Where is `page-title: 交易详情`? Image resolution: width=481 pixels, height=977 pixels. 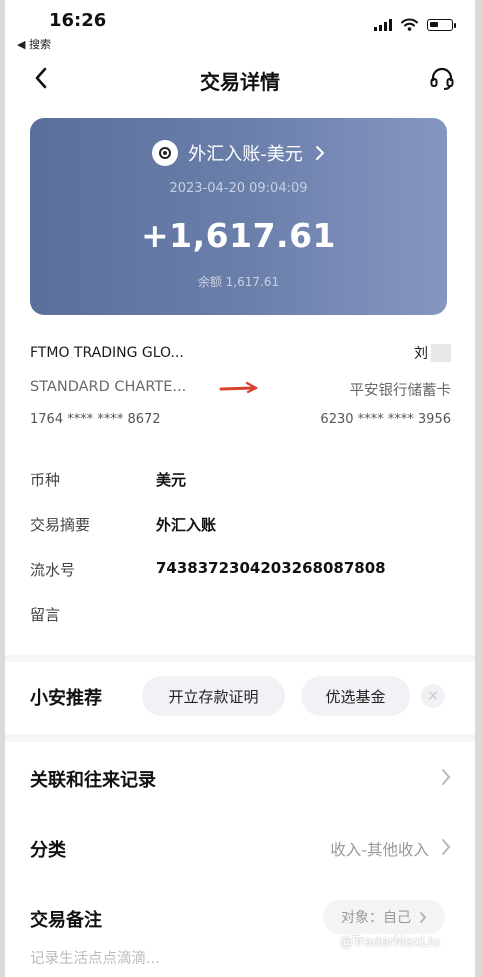 page-title: 交易详情 is located at coordinates (240, 82).